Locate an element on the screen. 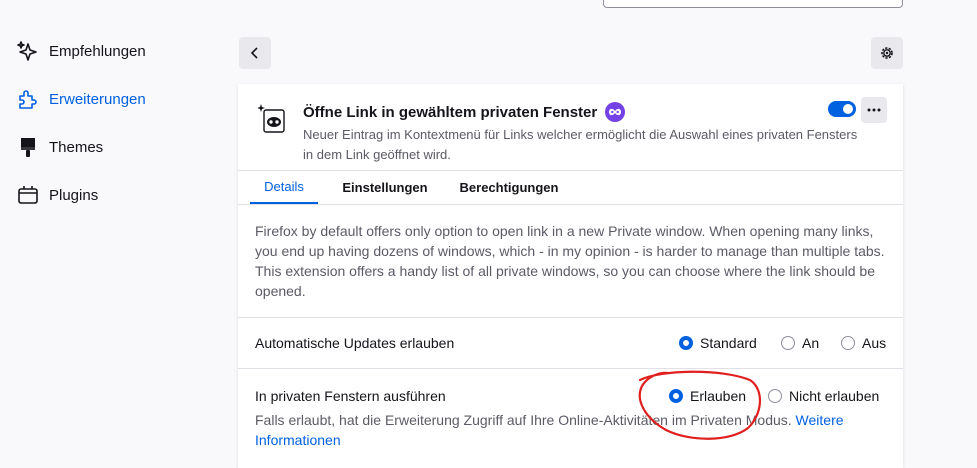 Image resolution: width=977 pixels, height=468 pixels. updates-option-off: Aus is located at coordinates (863, 343).